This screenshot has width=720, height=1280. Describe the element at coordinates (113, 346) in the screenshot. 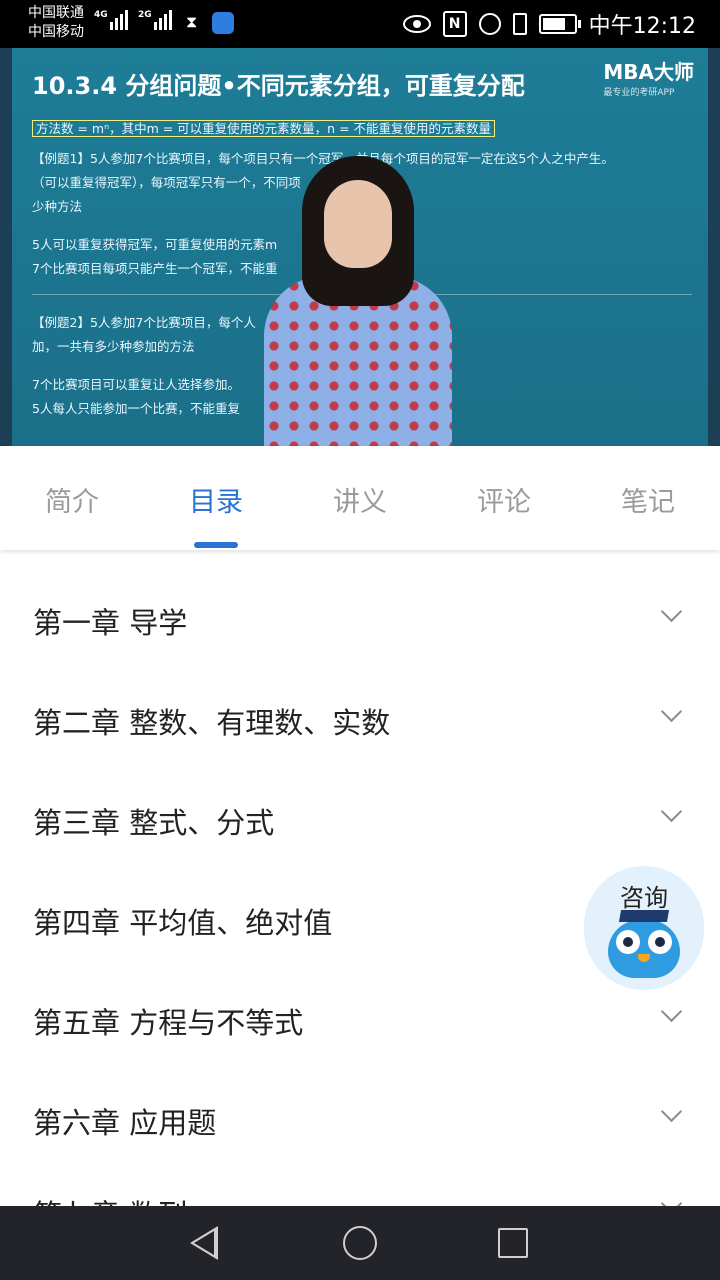

I see `slide-line: 加，一共有多少种参加的方法` at that location.